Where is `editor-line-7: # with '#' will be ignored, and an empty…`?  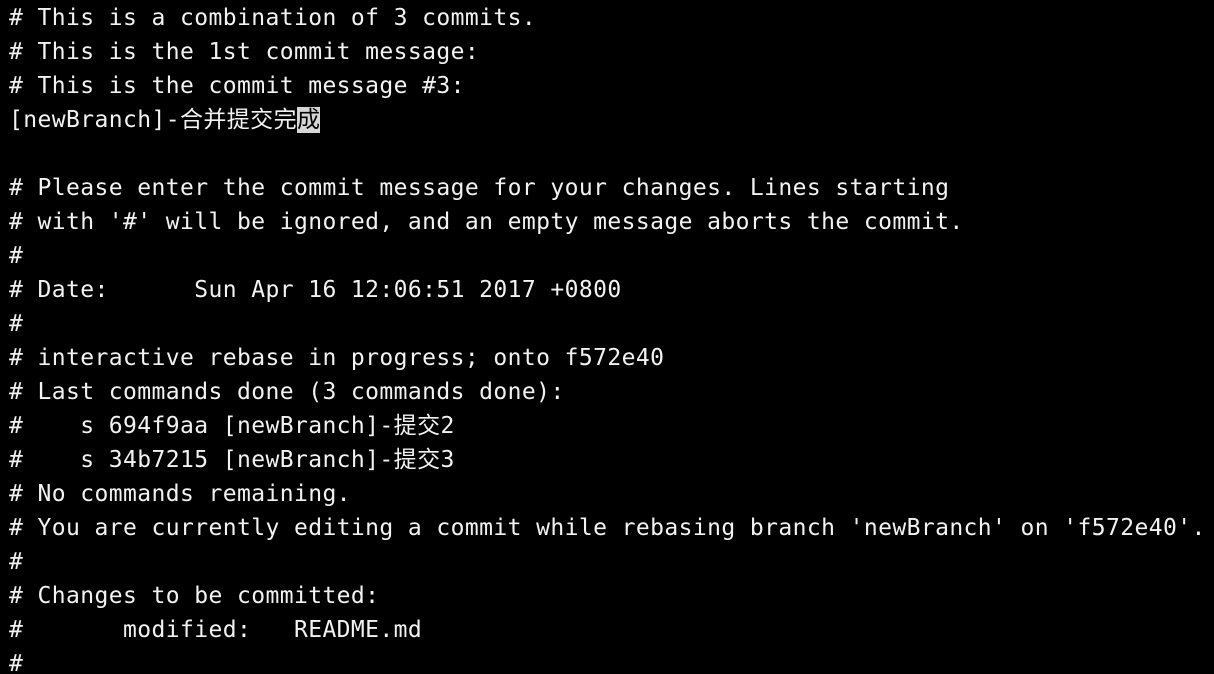 editor-line-7: # with '#' will be ignored, and an empty… is located at coordinates (486, 222).